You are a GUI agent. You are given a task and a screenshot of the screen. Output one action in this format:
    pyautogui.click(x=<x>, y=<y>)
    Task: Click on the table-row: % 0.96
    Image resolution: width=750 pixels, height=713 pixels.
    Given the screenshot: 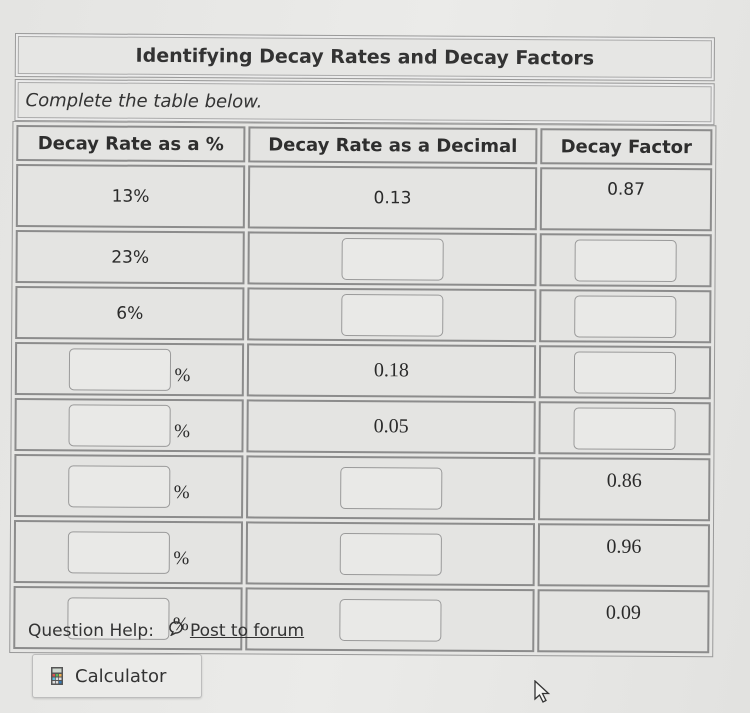 What is the action you would take?
    pyautogui.click(x=362, y=554)
    